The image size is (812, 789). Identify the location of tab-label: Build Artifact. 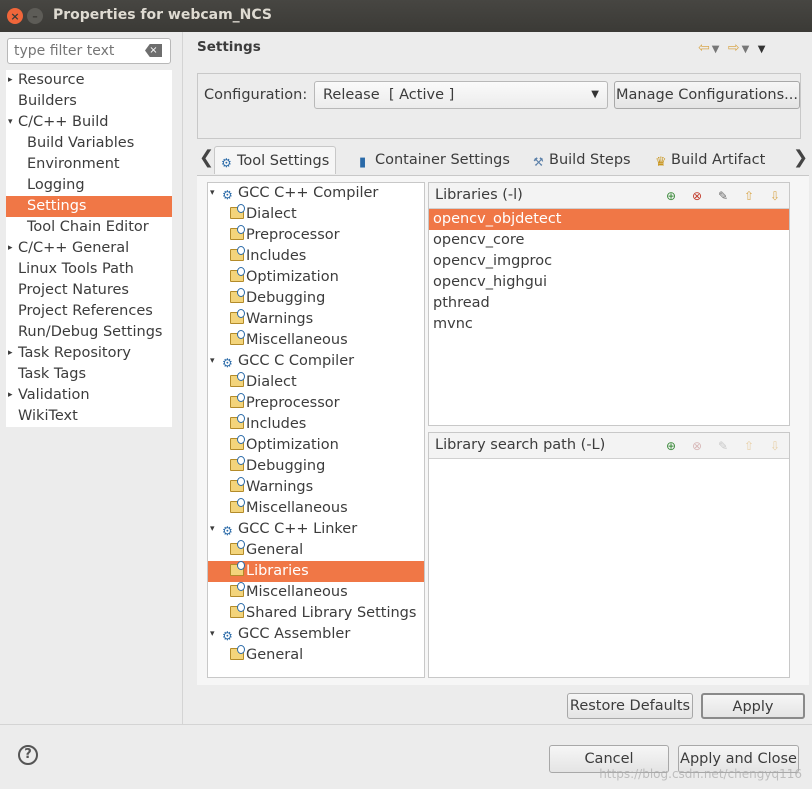
(718, 160).